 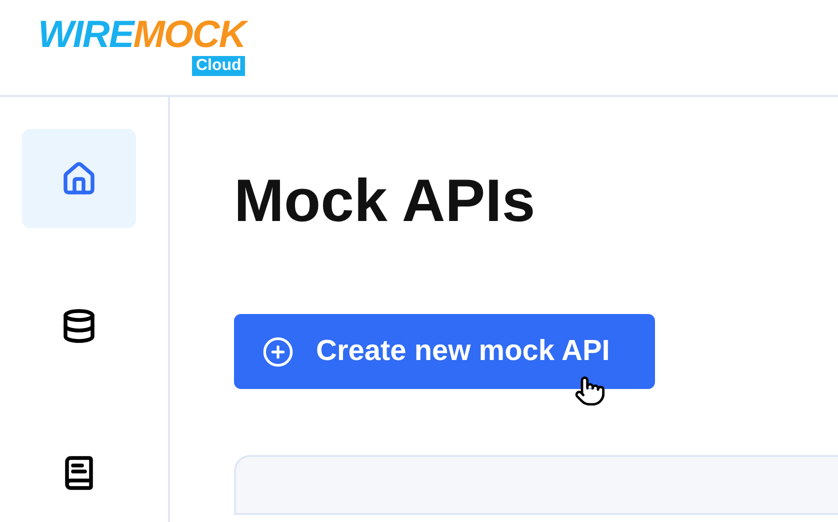 What do you see at coordinates (590, 391) in the screenshot?
I see `hand-cursor-icon` at bounding box center [590, 391].